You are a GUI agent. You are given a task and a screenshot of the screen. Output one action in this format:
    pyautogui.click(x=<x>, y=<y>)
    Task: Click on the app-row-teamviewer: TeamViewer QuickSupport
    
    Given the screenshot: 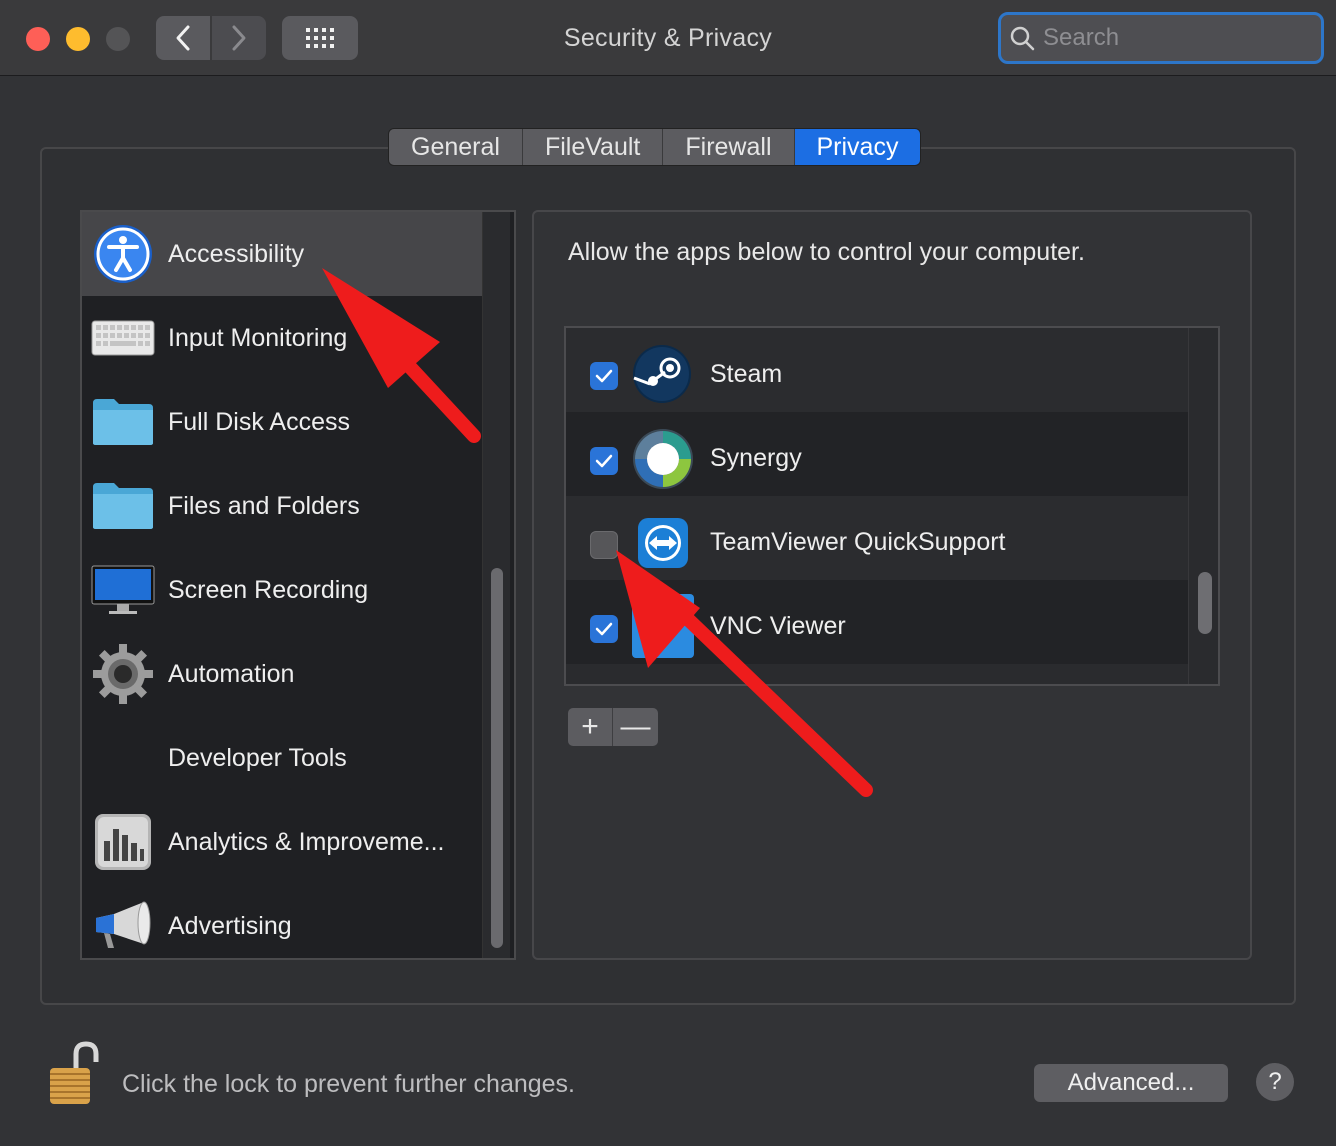 What is the action you would take?
    pyautogui.click(x=877, y=538)
    